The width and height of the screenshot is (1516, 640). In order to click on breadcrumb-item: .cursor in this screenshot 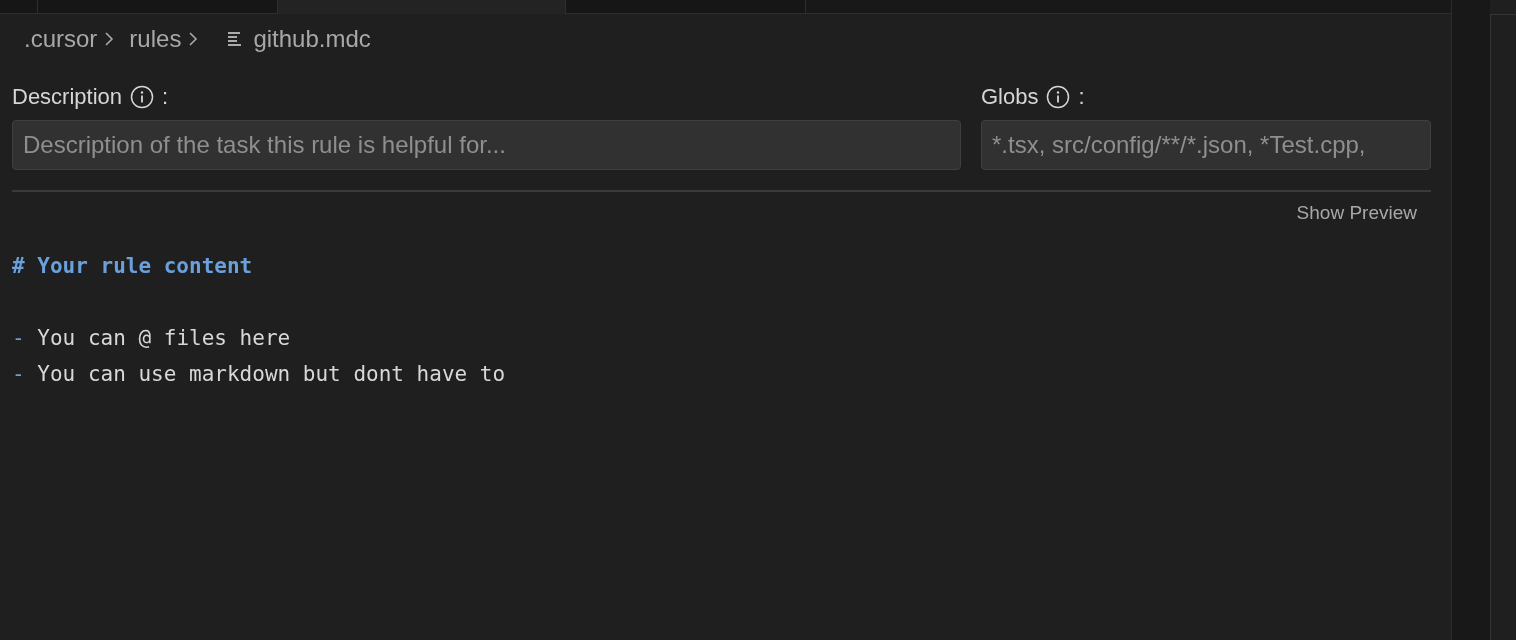, I will do `click(61, 39)`.